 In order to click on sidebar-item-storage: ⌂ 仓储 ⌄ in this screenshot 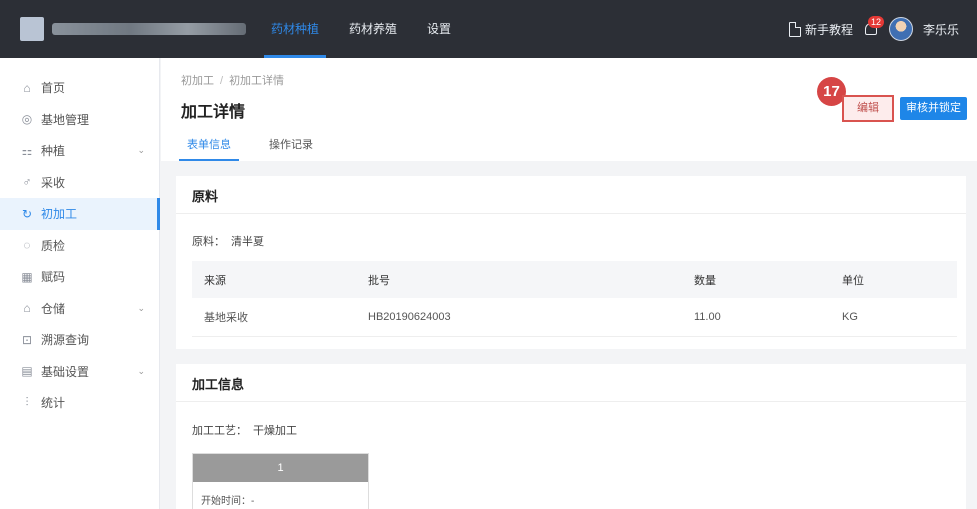, I will do `click(79, 309)`.